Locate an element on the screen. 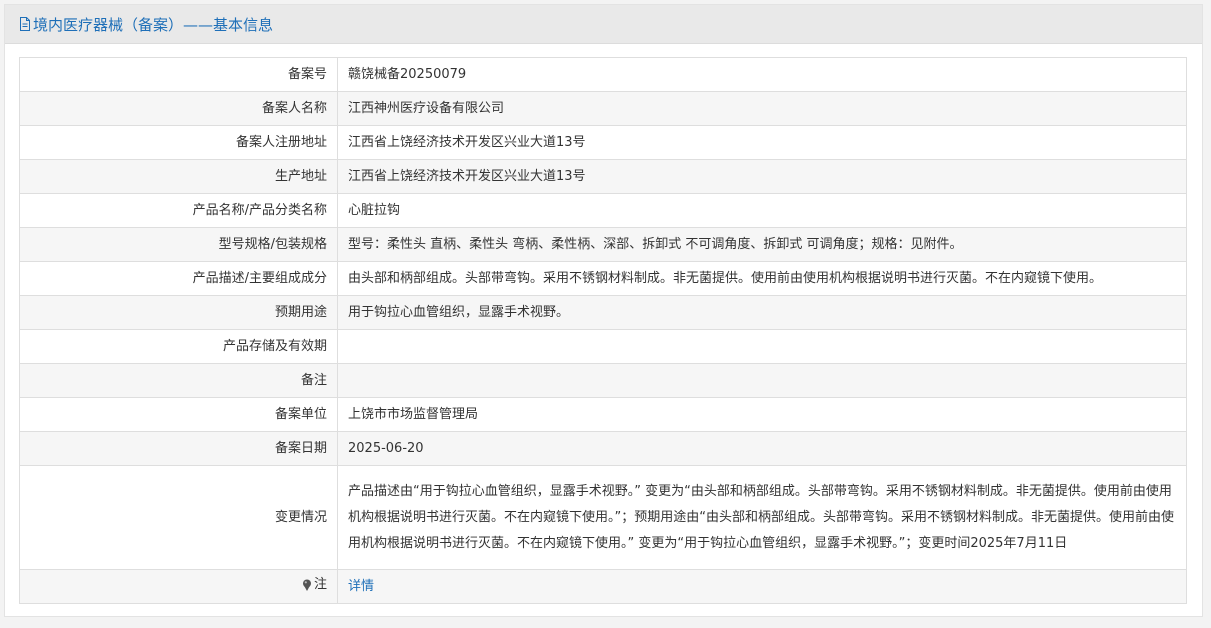  field-value: 用于钩拉心血管组织，显露手术视野。 is located at coordinates (762, 312).